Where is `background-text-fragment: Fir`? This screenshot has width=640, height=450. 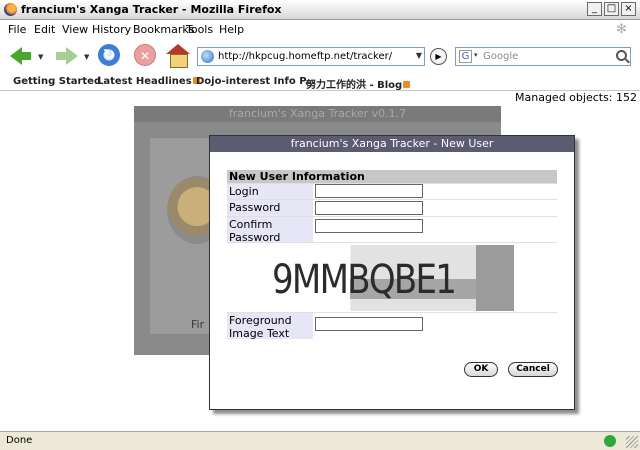
background-text-fragment: Fir is located at coordinates (198, 324).